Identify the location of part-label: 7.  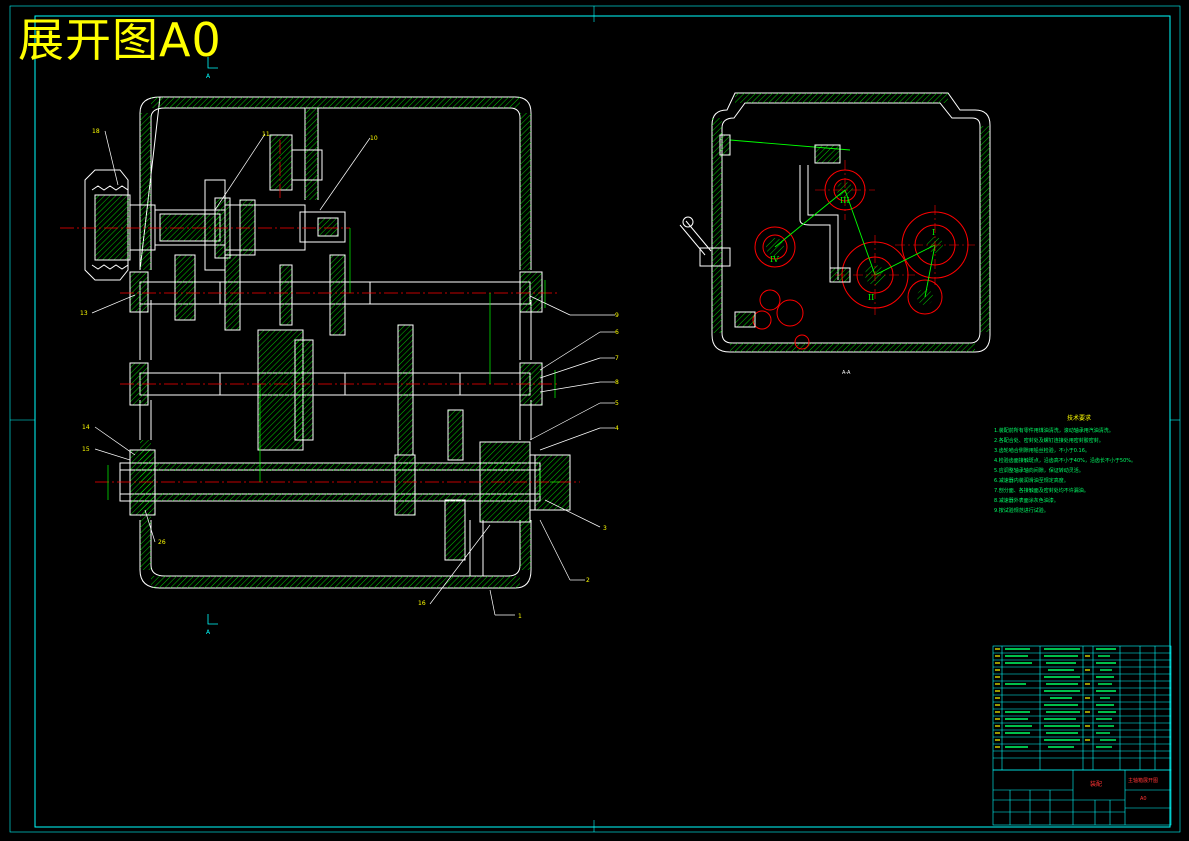
(617, 358).